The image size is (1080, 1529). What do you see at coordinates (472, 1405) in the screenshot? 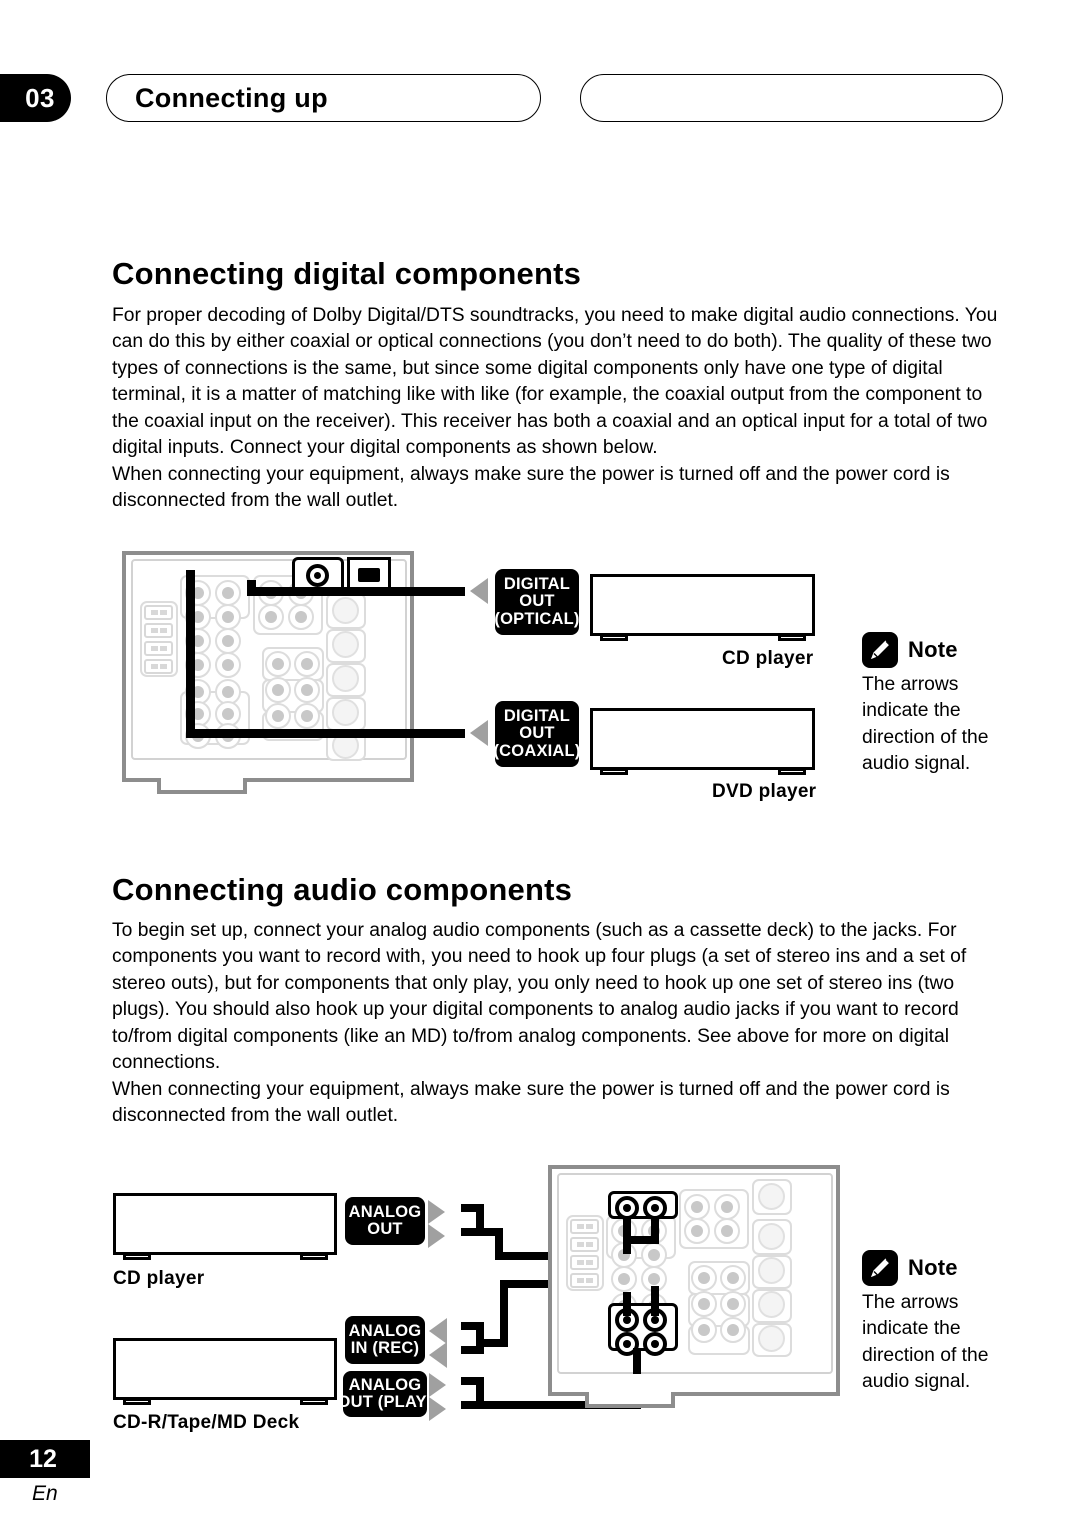
I see `cable-play-bot-stub` at bounding box center [472, 1405].